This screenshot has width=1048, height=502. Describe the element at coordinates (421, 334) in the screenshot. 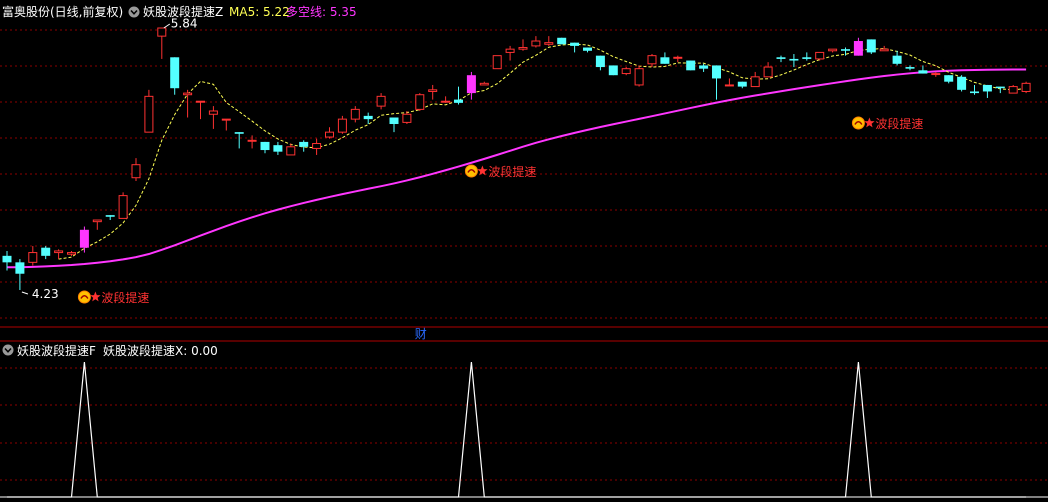

I see `finance-marker: 财` at that location.